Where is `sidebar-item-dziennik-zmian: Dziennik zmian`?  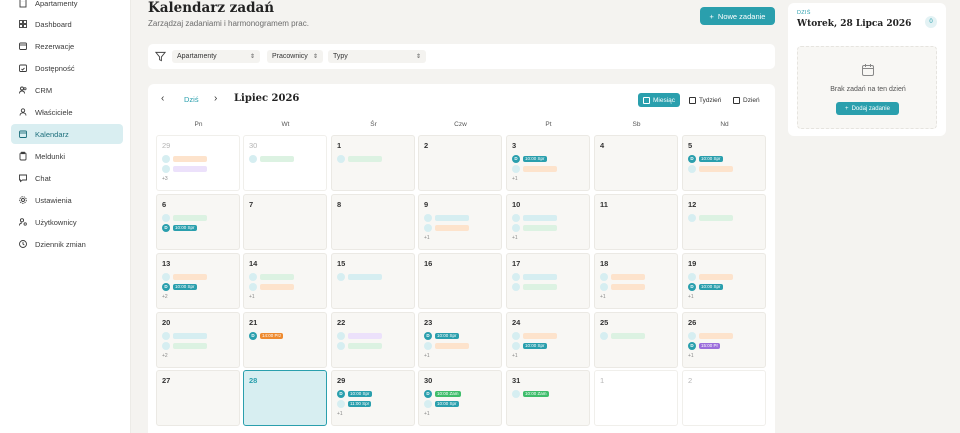 sidebar-item-dziennik-zmian: Dziennik zmian is located at coordinates (67, 244).